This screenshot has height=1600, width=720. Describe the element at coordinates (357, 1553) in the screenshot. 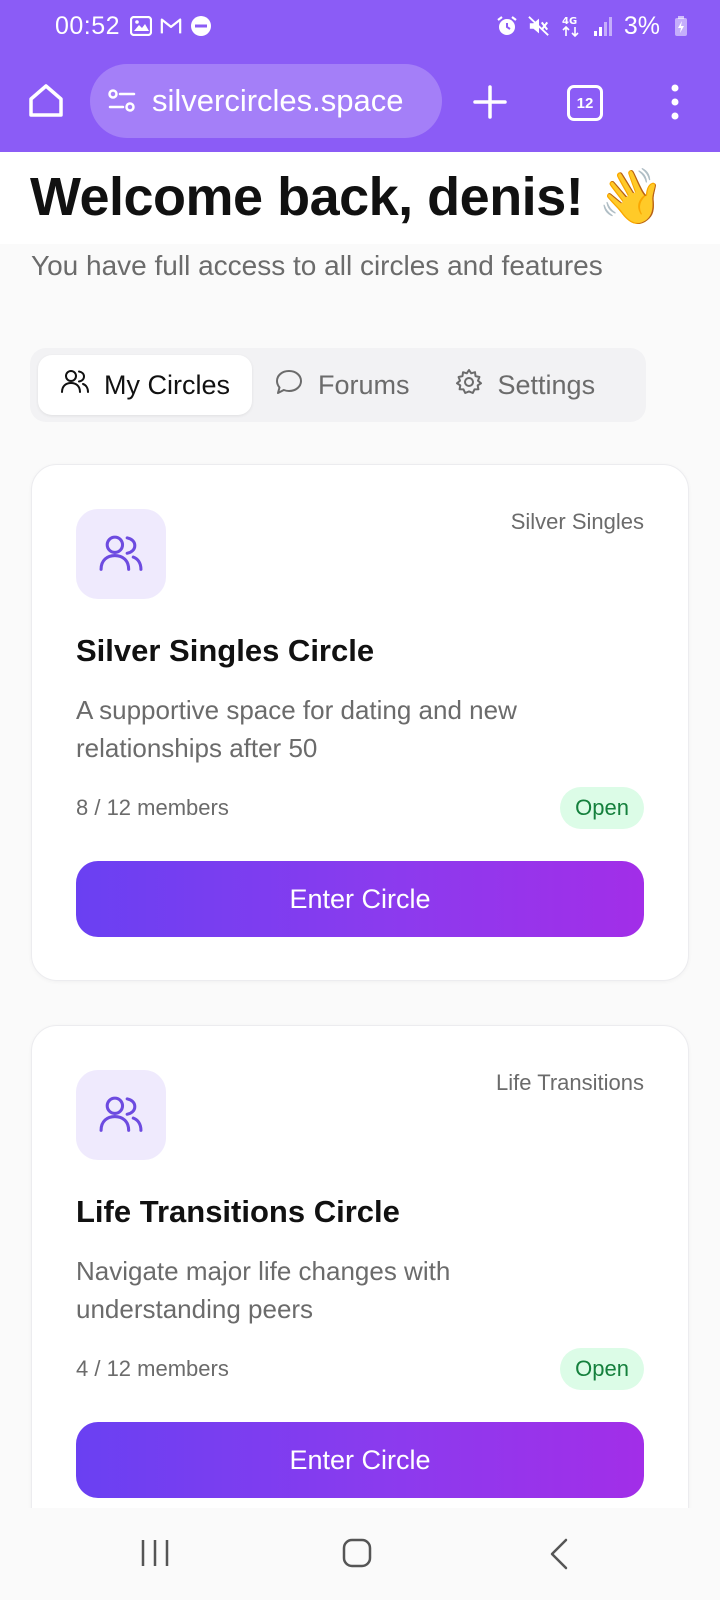

I see `nav-home-icon` at that location.